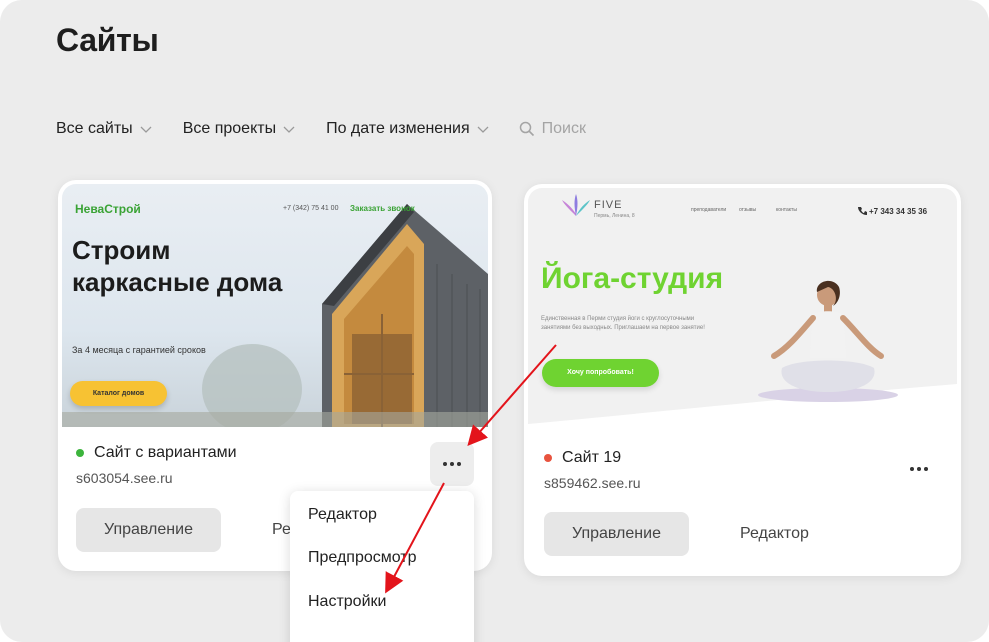 Image resolution: width=989 pixels, height=642 pixels. I want to click on preview-phone: +7 343 34 35 36, so click(898, 211).